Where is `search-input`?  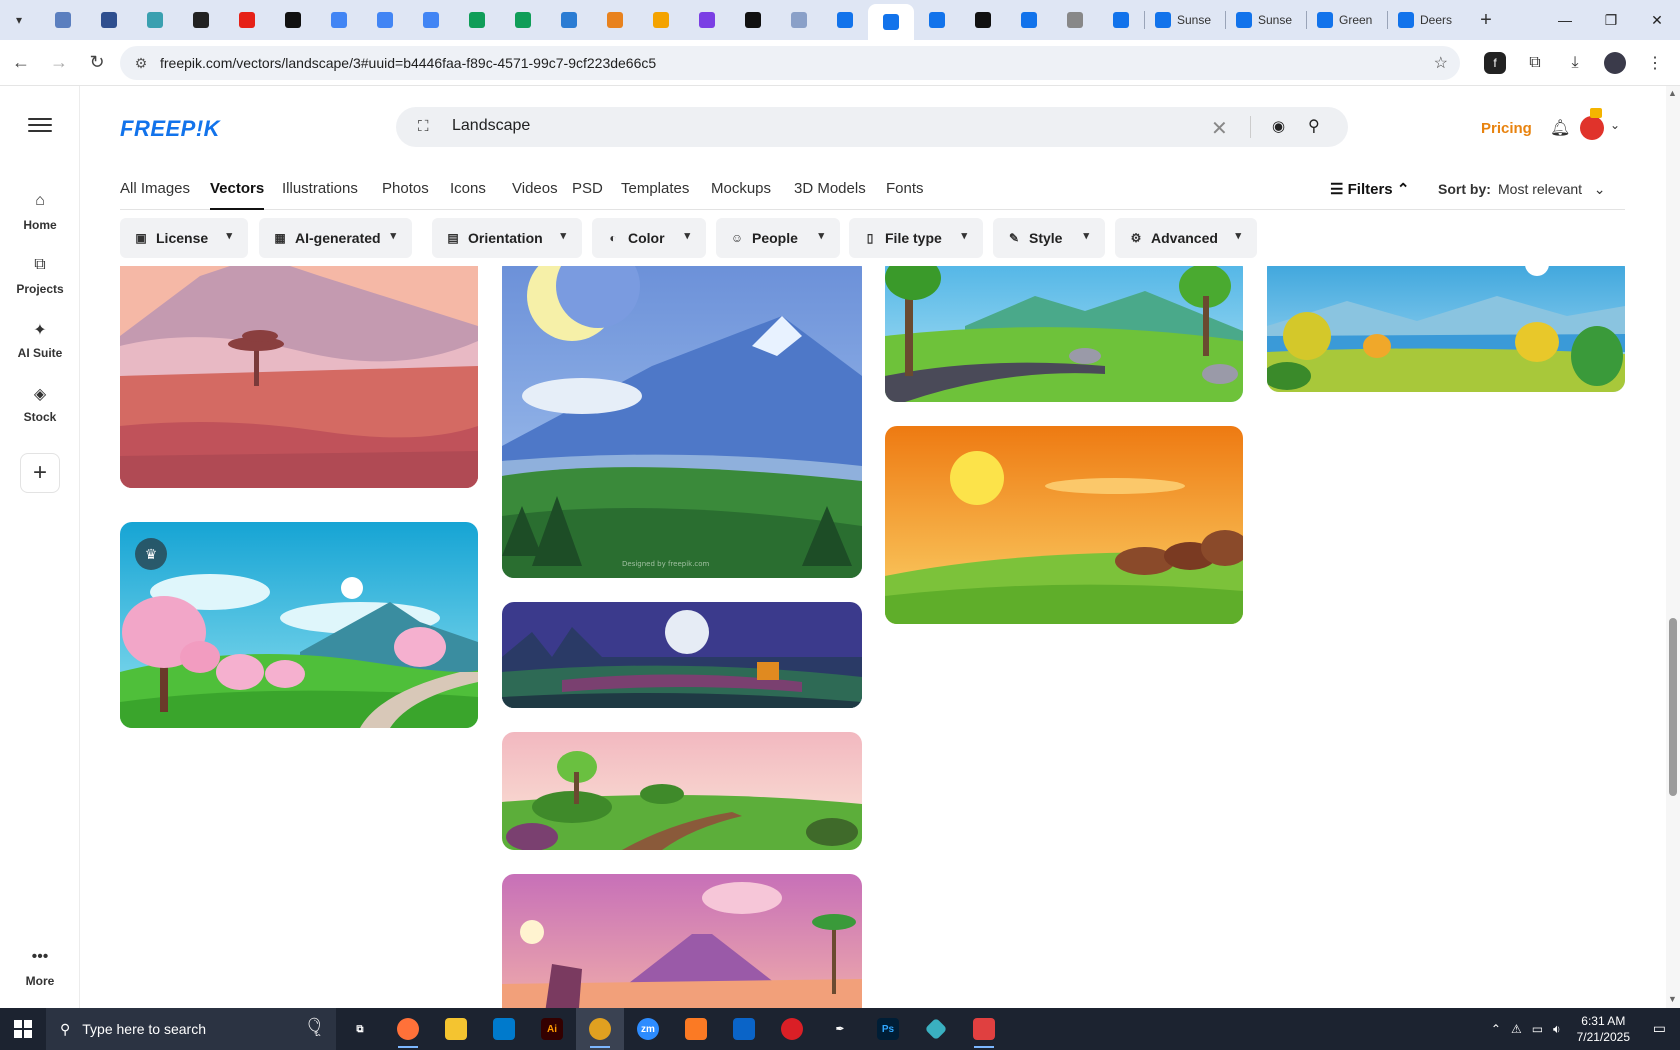 search-input is located at coordinates (802, 126).